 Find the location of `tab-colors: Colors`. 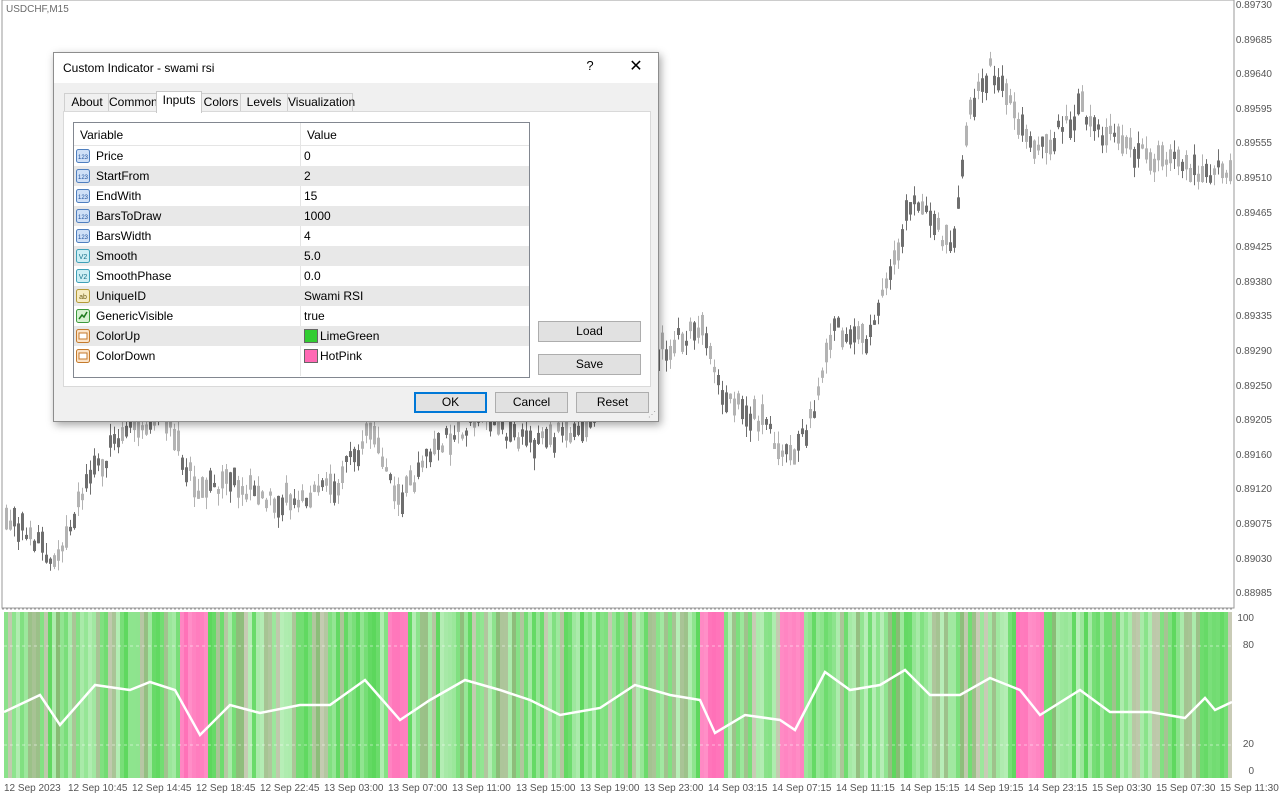

tab-colors: Colors is located at coordinates (221, 102).